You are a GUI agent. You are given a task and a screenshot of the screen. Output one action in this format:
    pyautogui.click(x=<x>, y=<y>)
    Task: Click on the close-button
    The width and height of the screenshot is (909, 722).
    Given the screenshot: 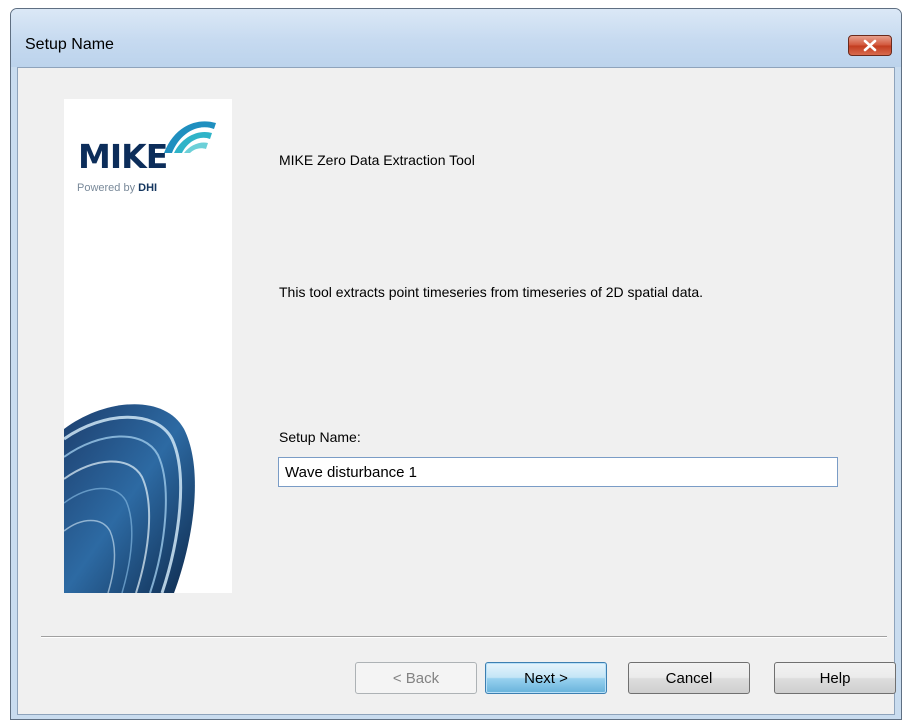 What is the action you would take?
    pyautogui.click(x=870, y=45)
    